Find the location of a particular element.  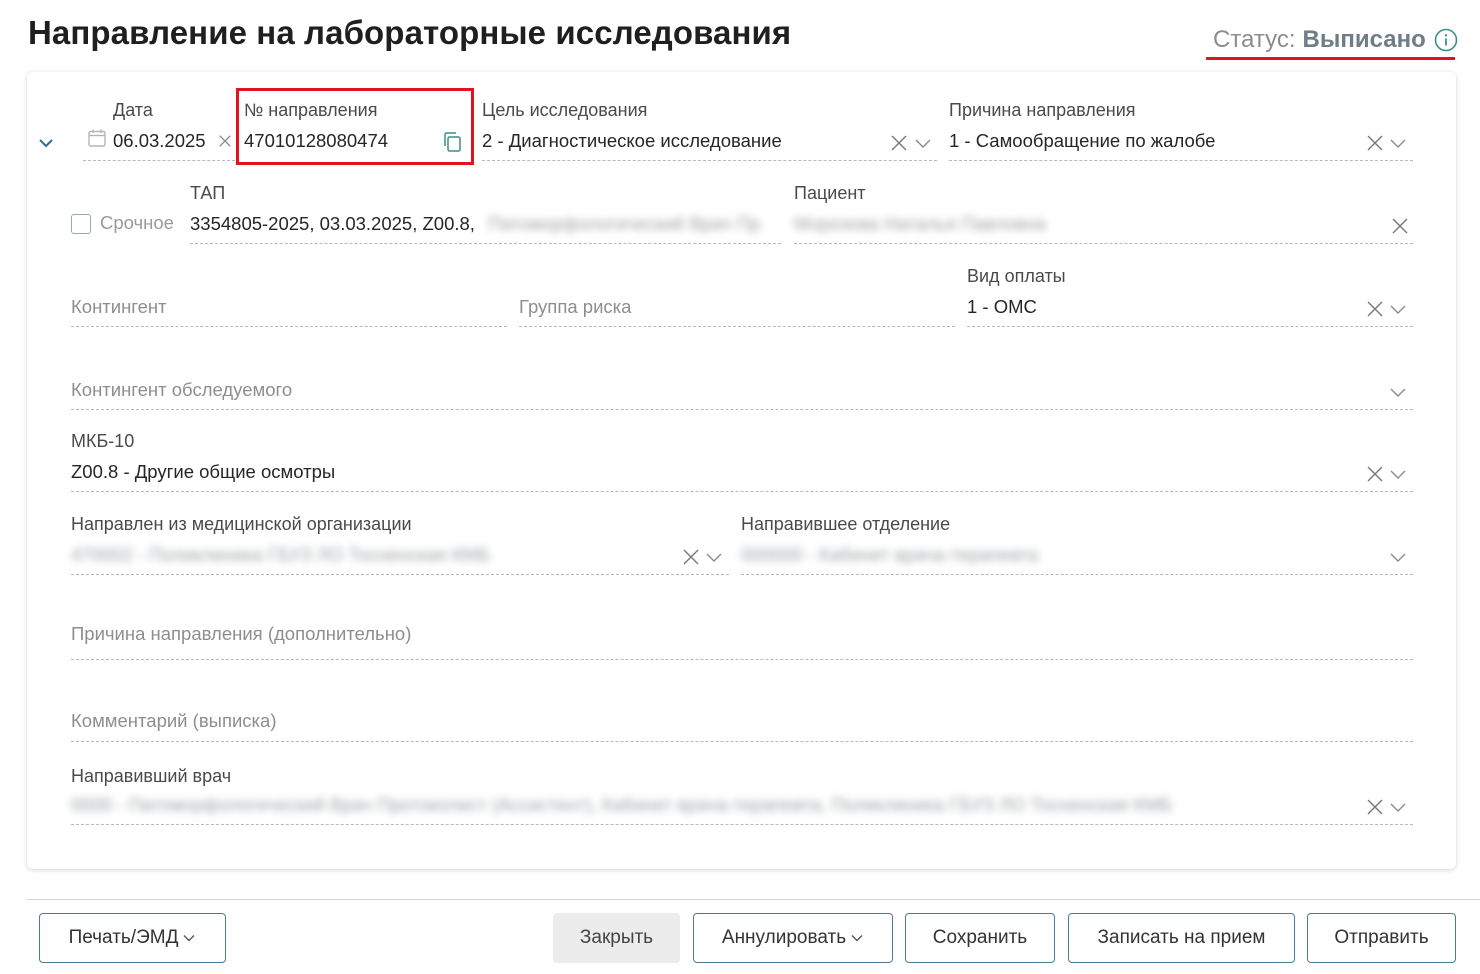

book-appointment-button: Записать на прием is located at coordinates (1181, 938).